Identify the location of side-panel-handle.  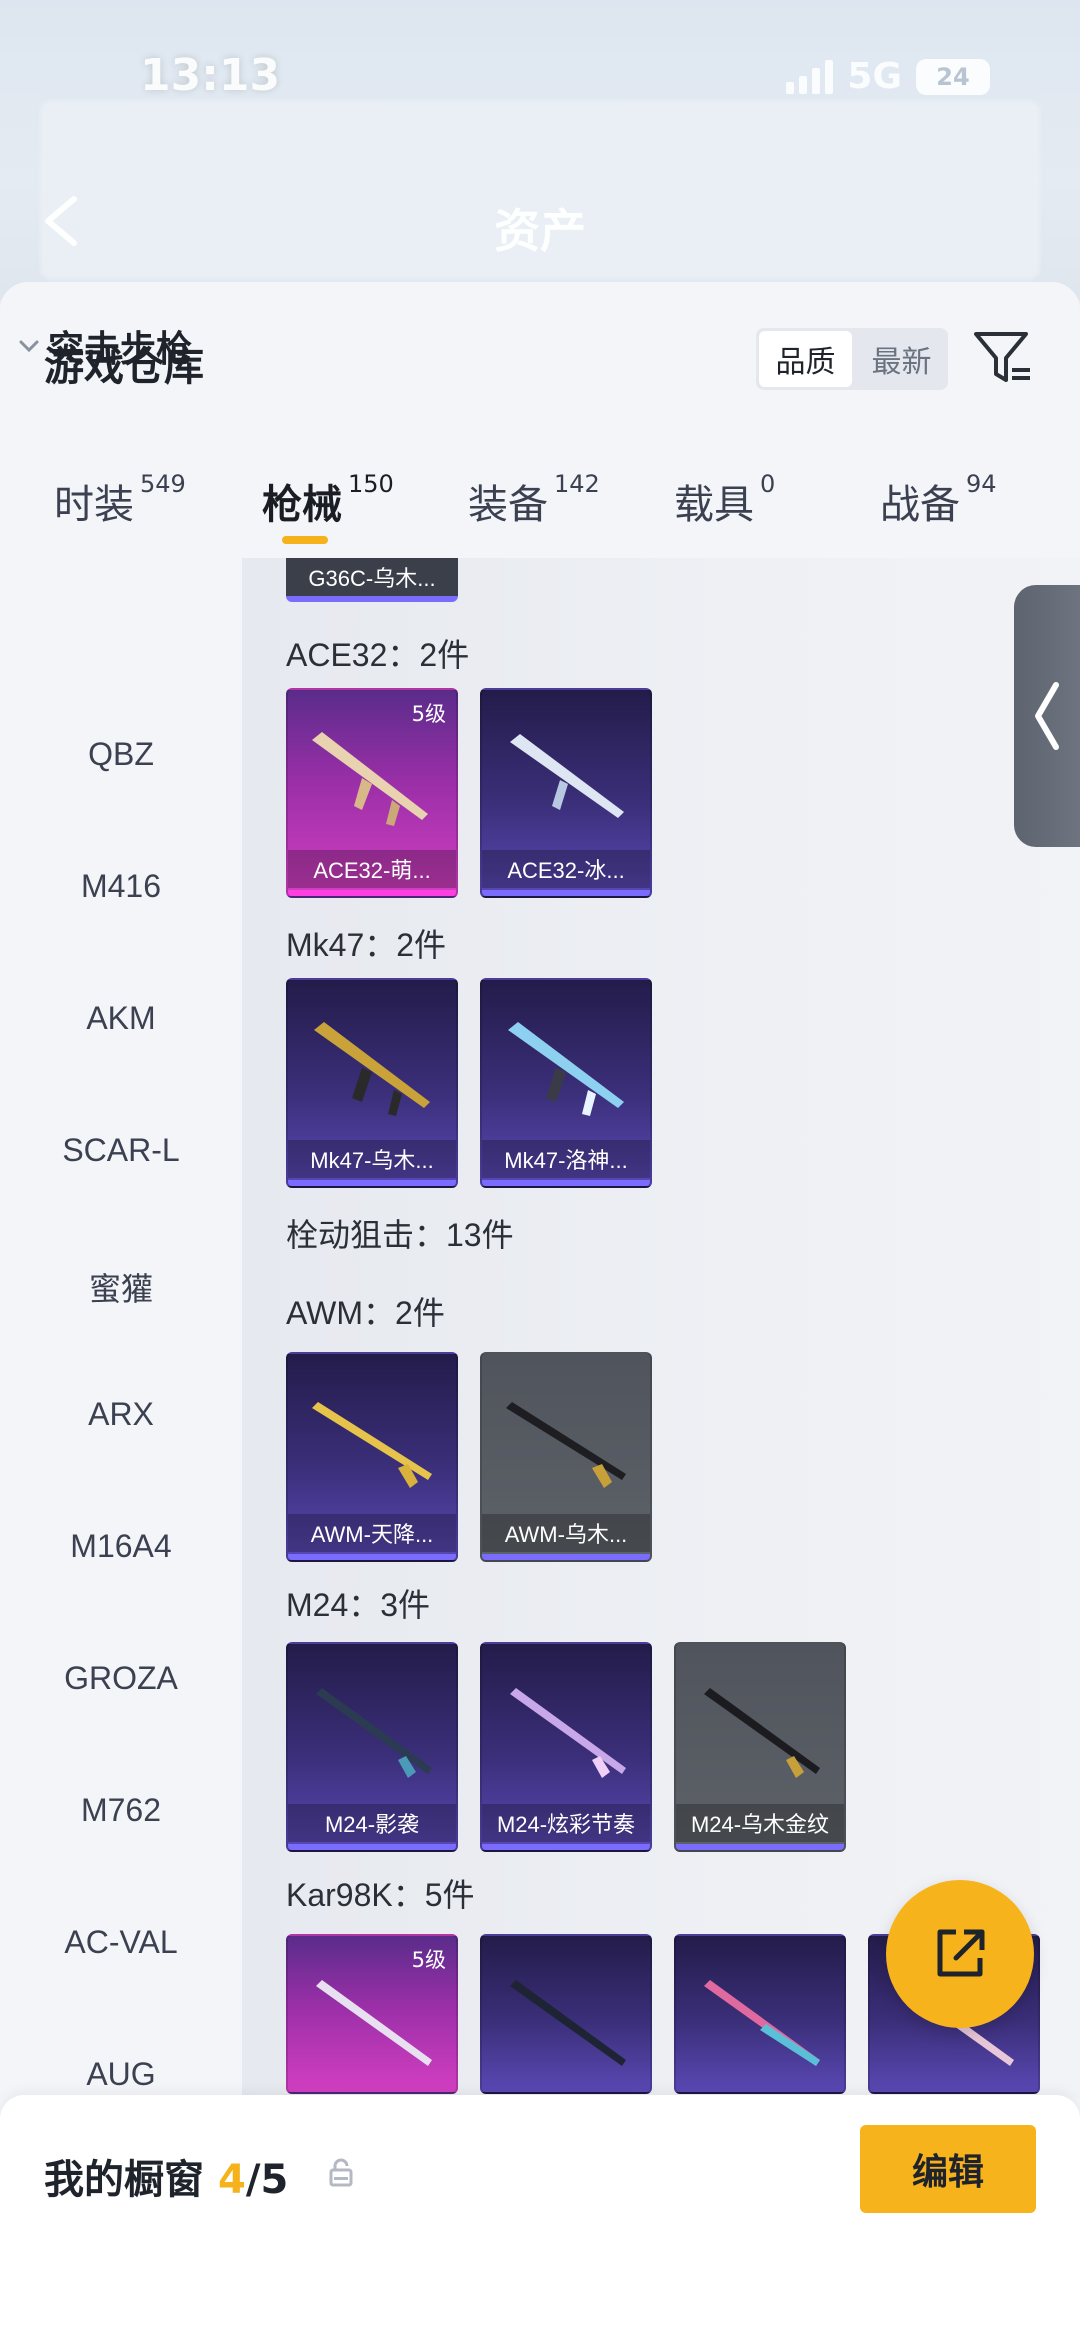
(1047, 716).